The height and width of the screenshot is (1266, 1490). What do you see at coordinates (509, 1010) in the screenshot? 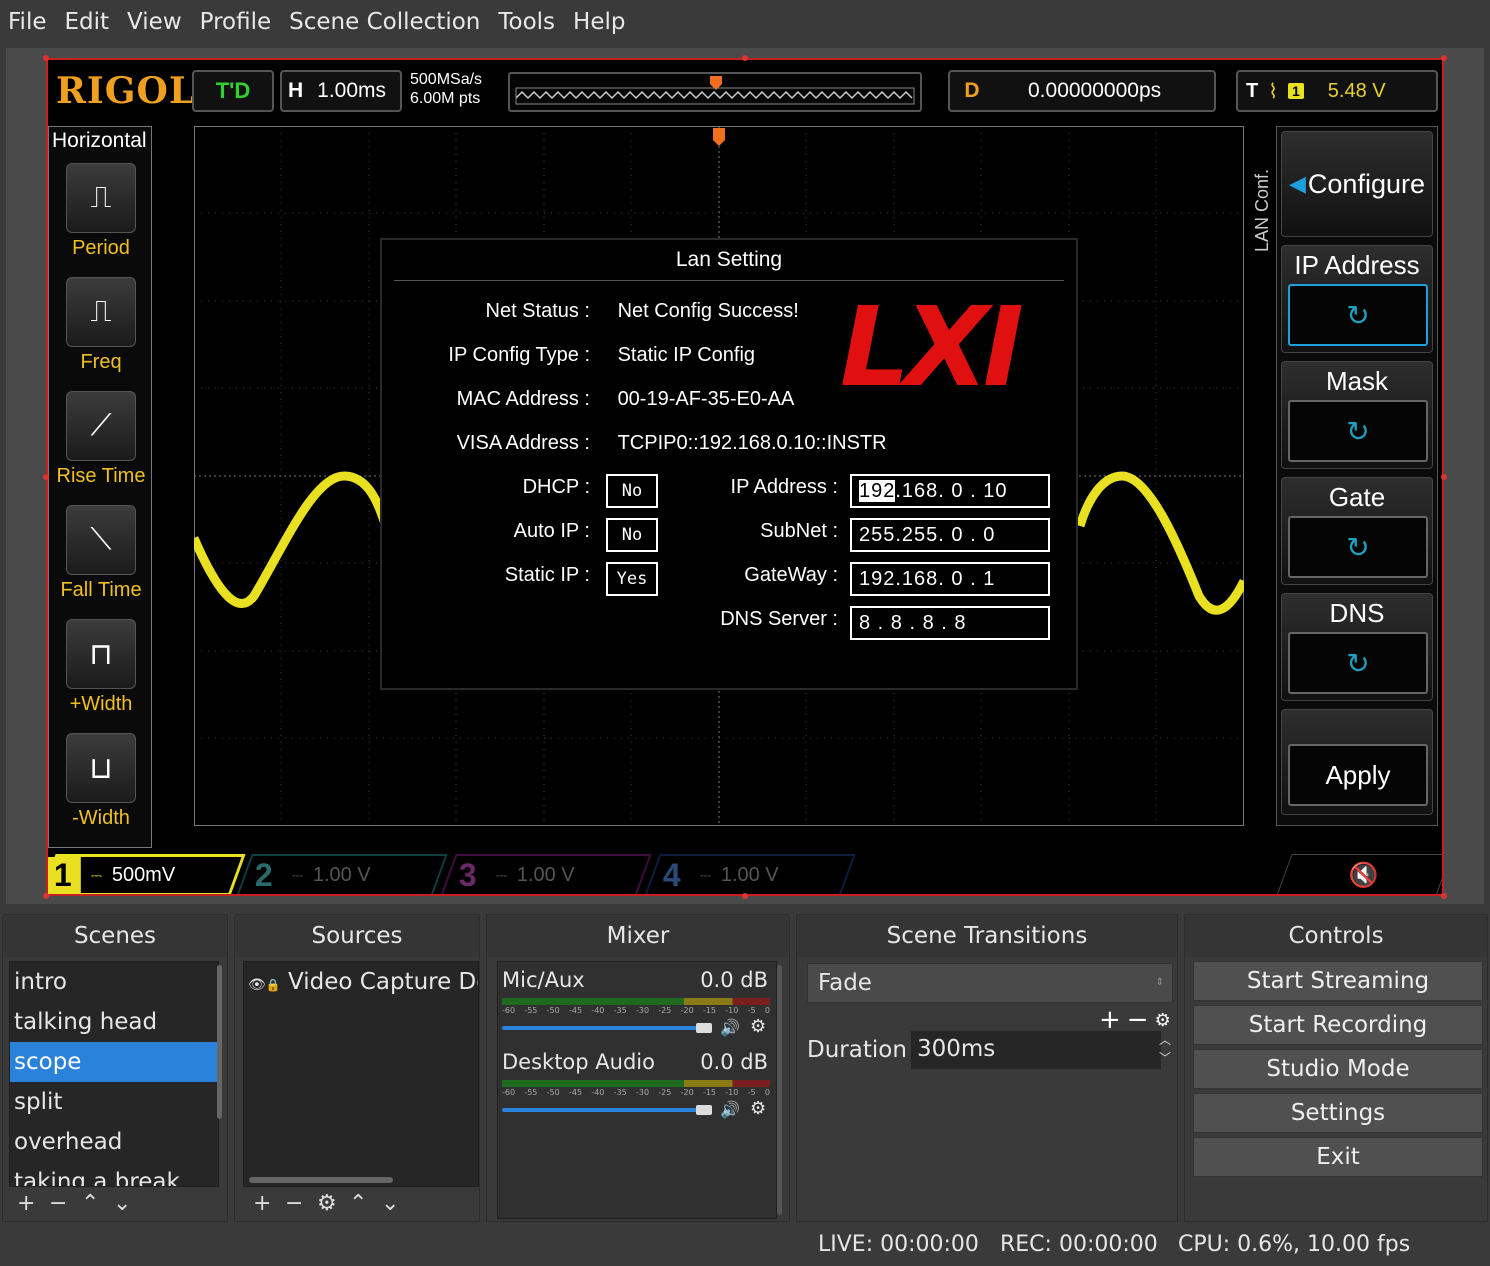
I see `scale-tick: -60` at bounding box center [509, 1010].